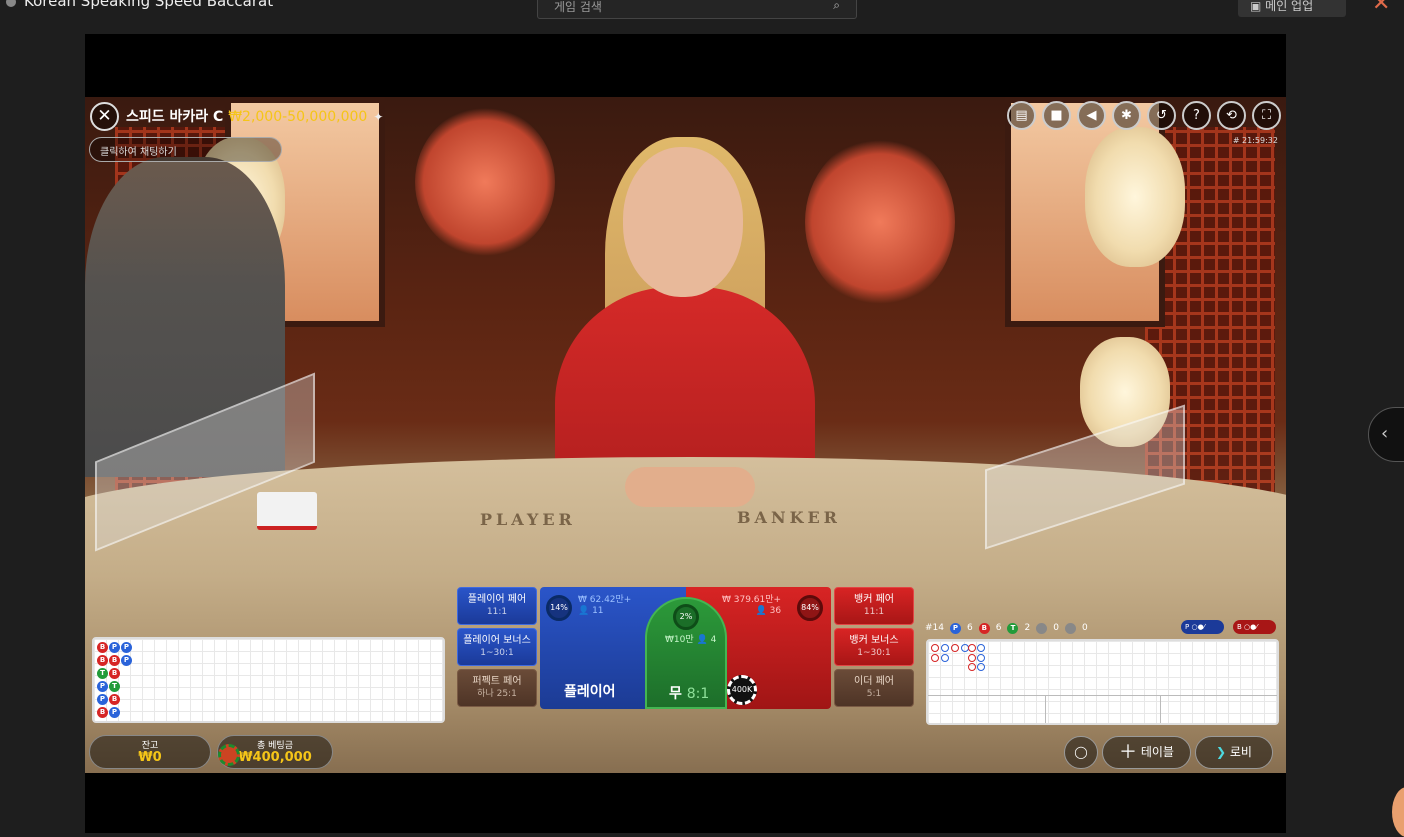 The image size is (1404, 837). I want to click on banker-count-icon: B, so click(984, 628).